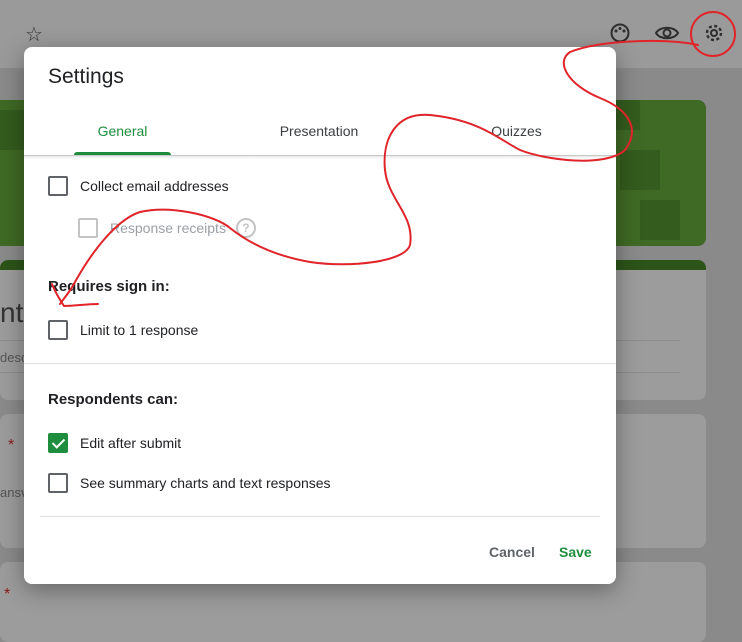 The image size is (742, 642). I want to click on edit-after-submit-label: Edit after submit, so click(131, 443).